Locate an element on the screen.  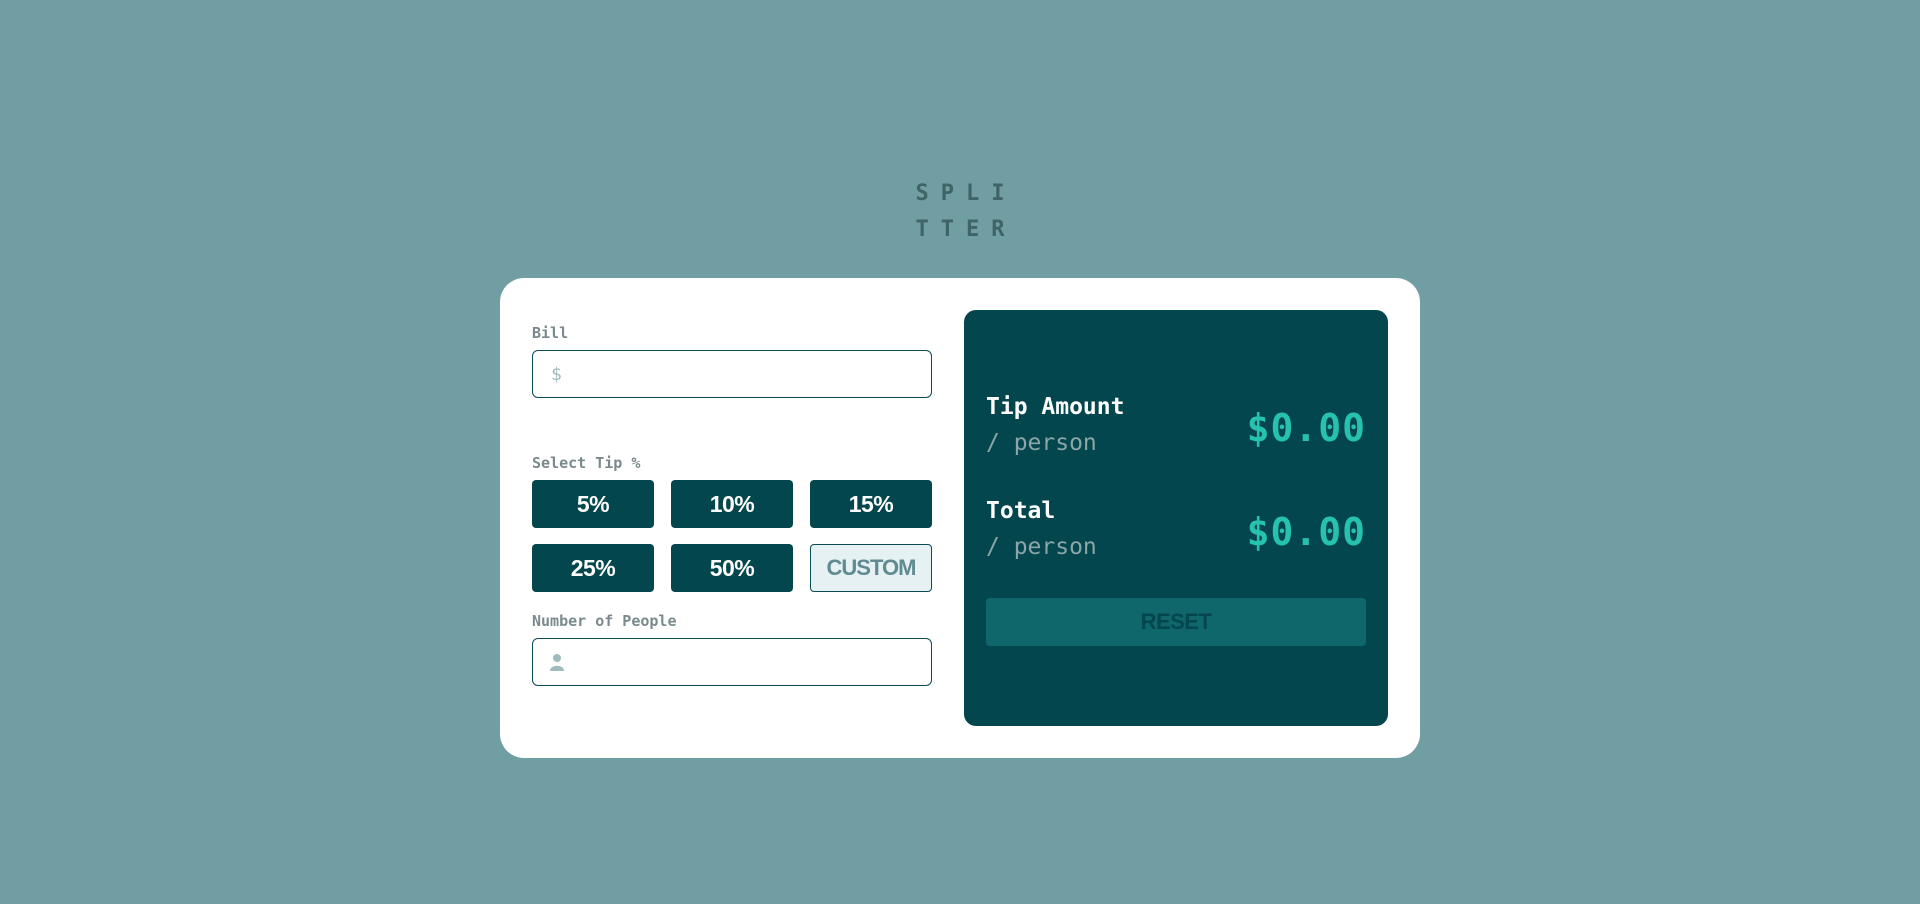
tip-custom-button: CUSTOM is located at coordinates (871, 568).